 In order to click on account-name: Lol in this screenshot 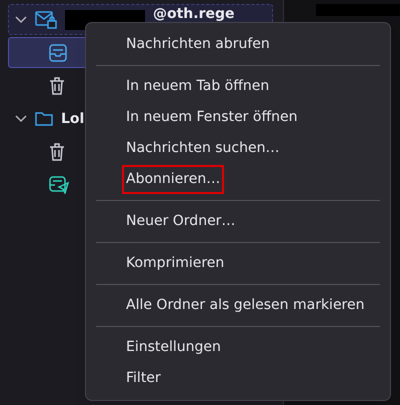, I will do `click(72, 119)`.